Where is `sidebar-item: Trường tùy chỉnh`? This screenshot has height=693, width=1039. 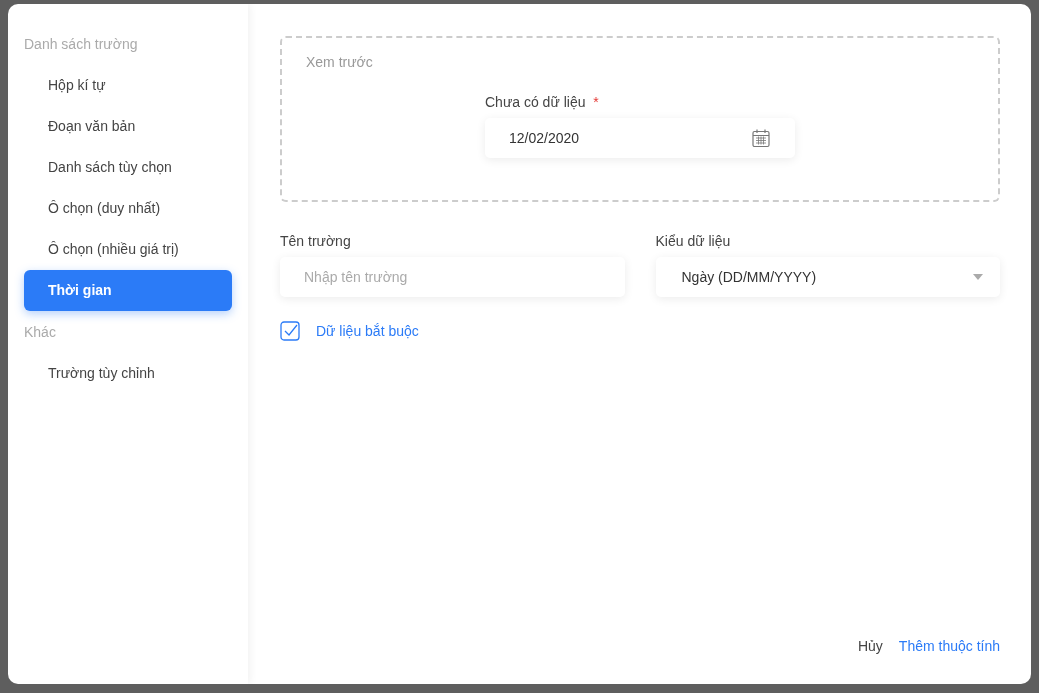 sidebar-item: Trường tùy chỉnh is located at coordinates (128, 373).